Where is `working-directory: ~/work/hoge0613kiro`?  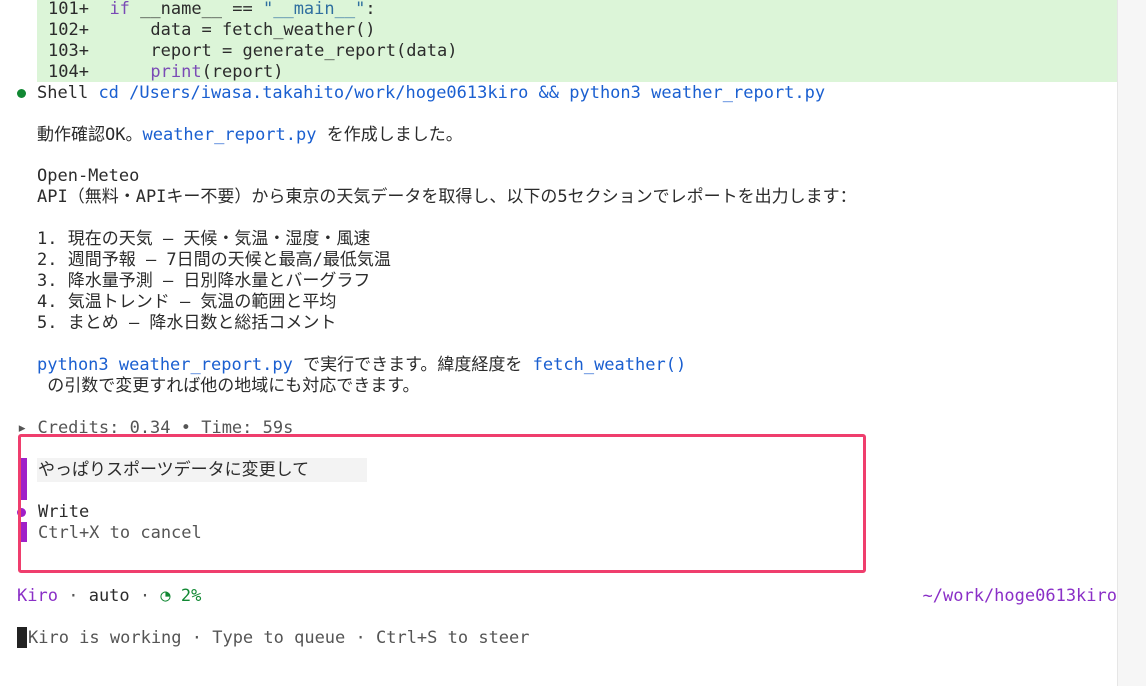 working-directory: ~/work/hoge0613kiro is located at coordinates (1019, 596).